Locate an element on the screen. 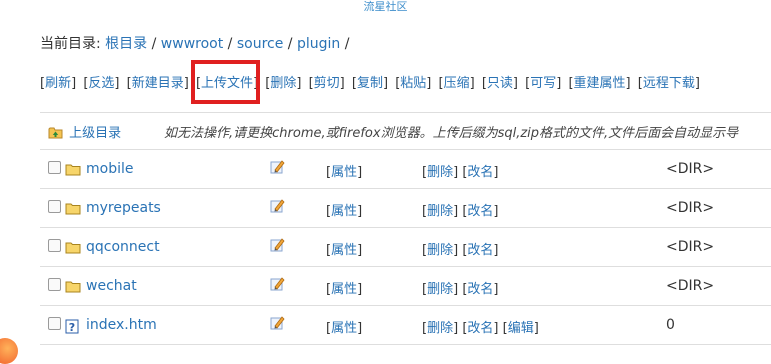  floating-widget-icon is located at coordinates (9, 351).